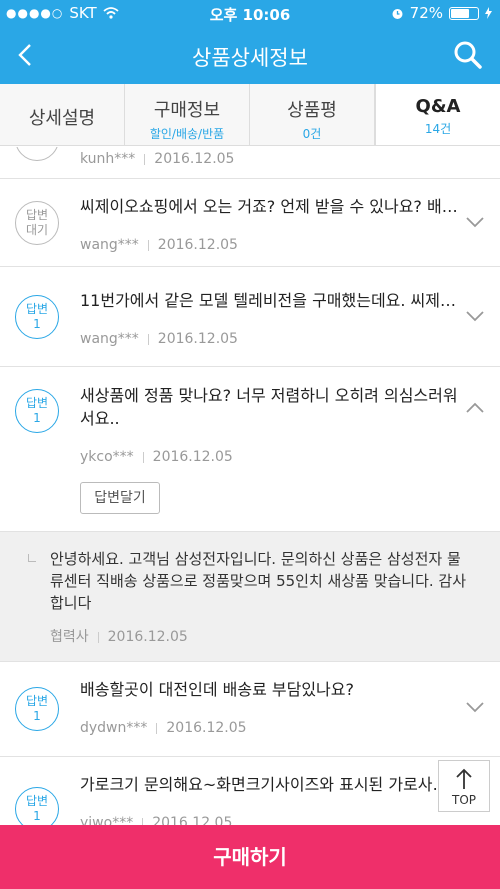  Describe the element at coordinates (312, 134) in the screenshot. I see `tab-sublabel: 0건` at that location.